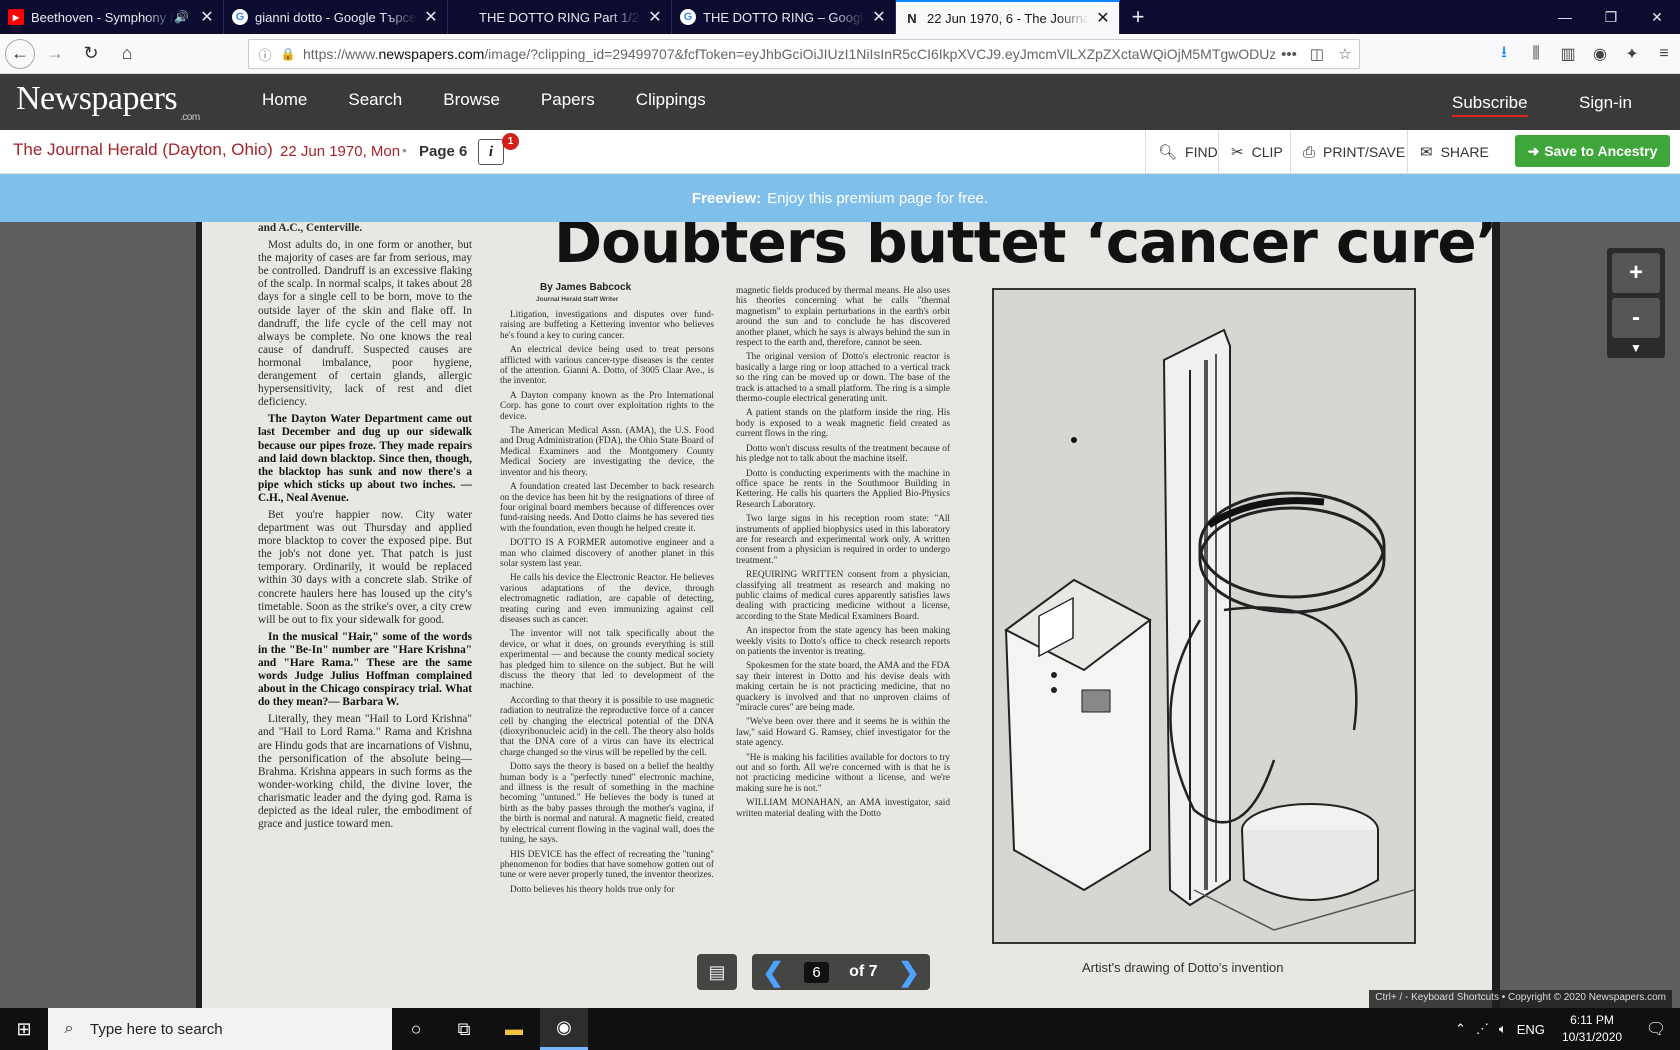 The width and height of the screenshot is (1680, 1050). Describe the element at coordinates (1592, 1029) in the screenshot. I see `taskbar-clock: 6:11 PM 10/31/2020` at that location.